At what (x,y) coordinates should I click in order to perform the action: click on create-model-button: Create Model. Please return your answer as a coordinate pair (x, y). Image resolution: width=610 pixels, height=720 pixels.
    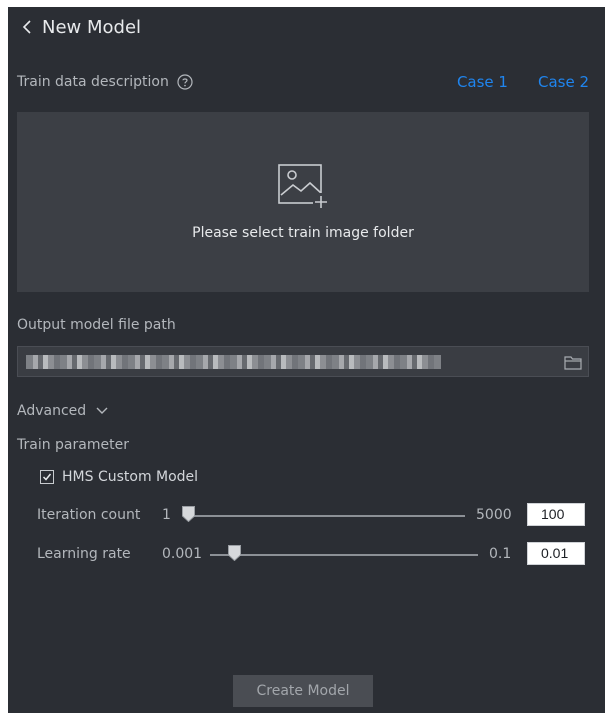
    Looking at the image, I should click on (303, 691).